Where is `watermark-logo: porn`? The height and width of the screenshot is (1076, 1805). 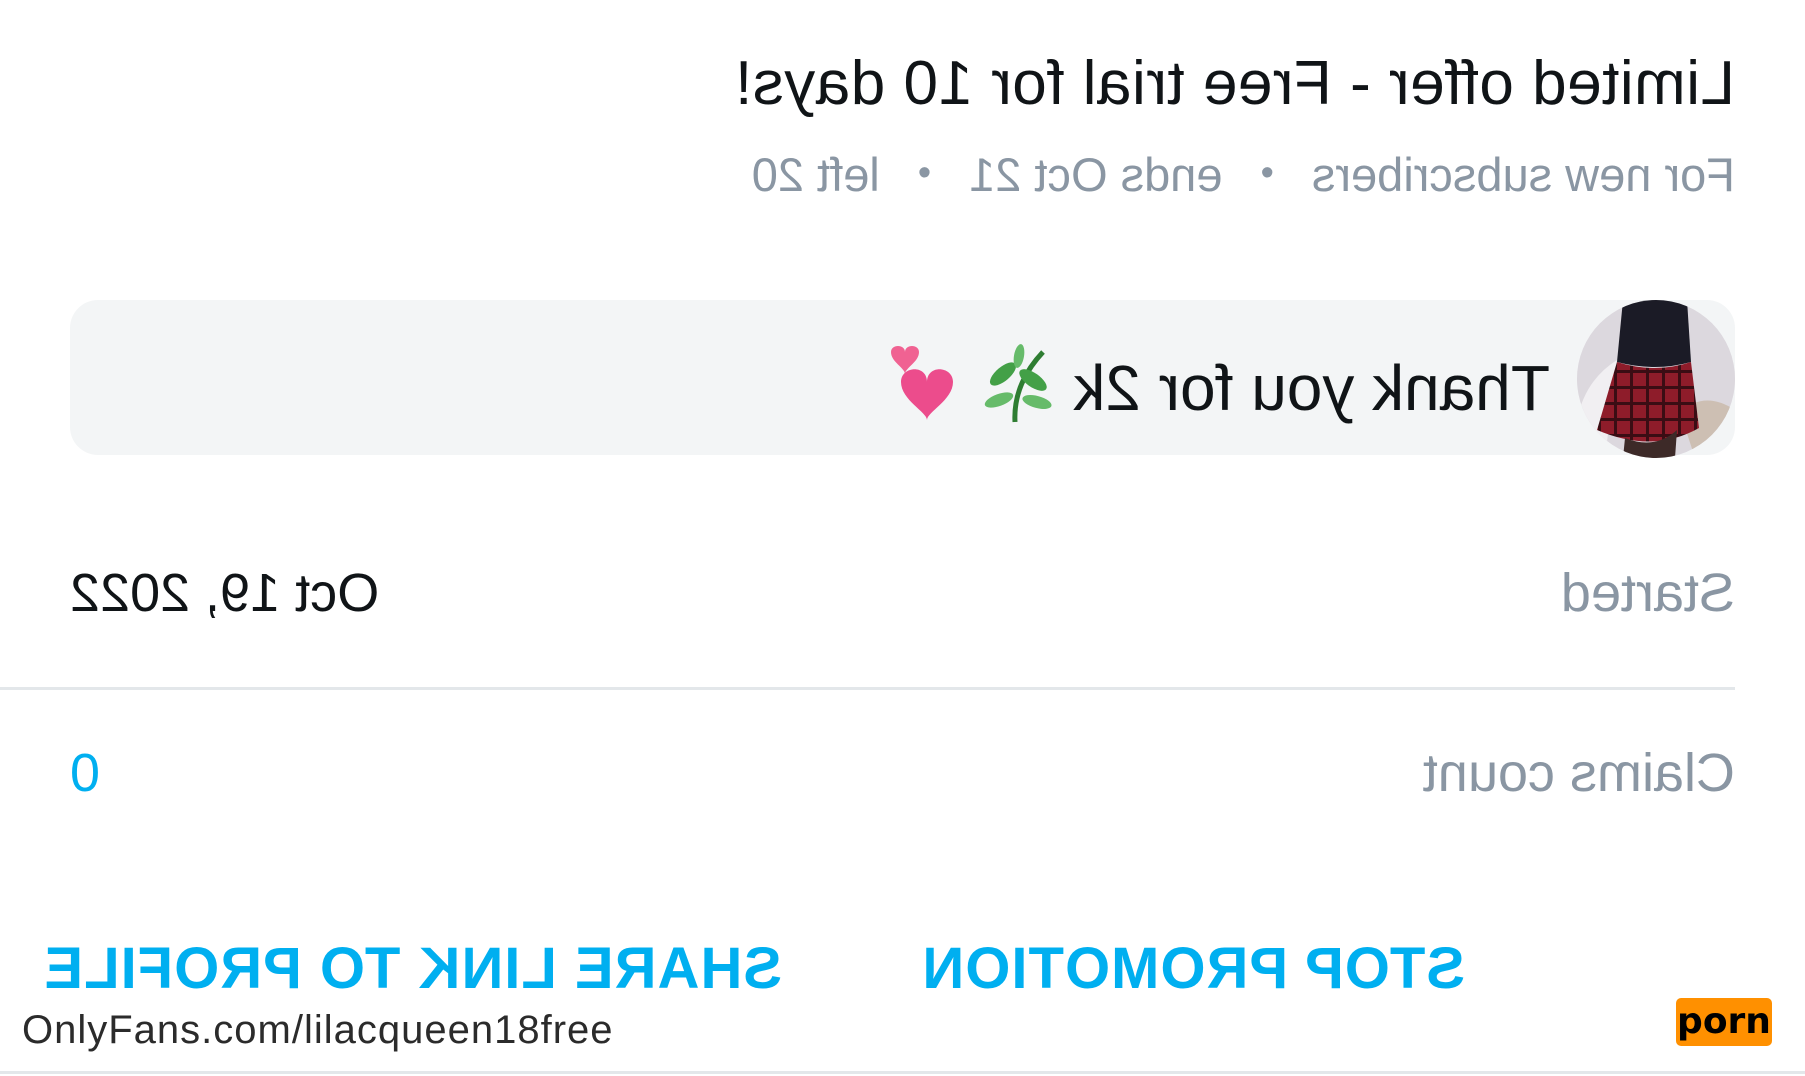
watermark-logo: porn is located at coordinates (1724, 1022).